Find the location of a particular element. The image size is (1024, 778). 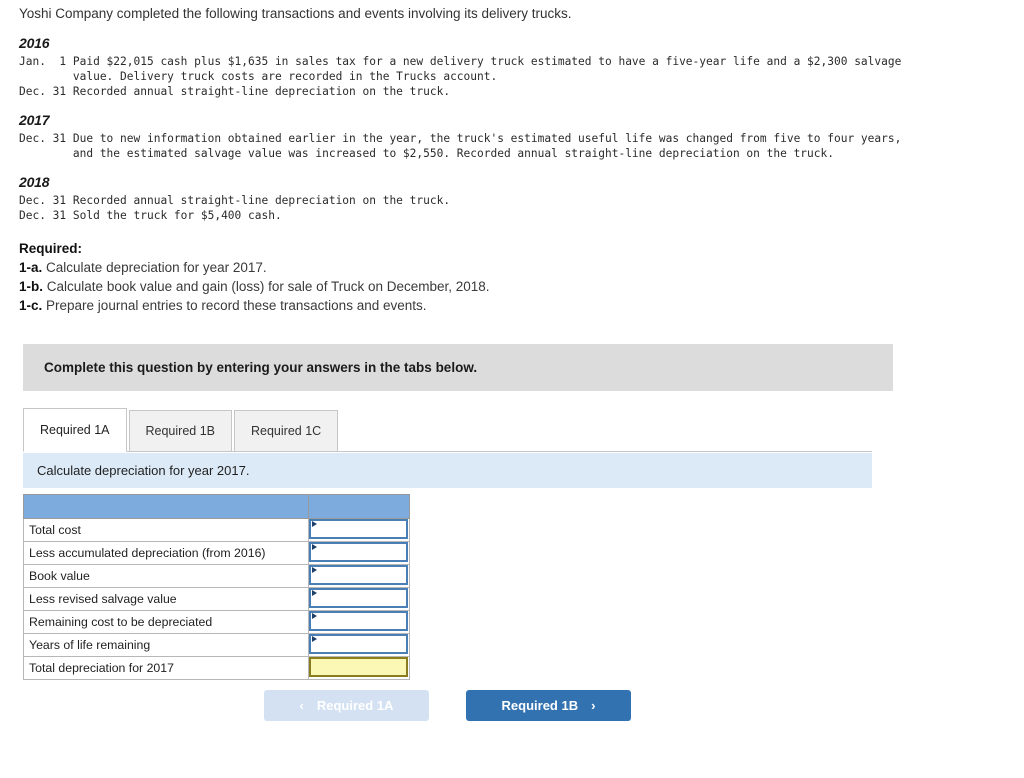

tab-navigation: ‹ Required 1A Required 1B › is located at coordinates (447, 705).